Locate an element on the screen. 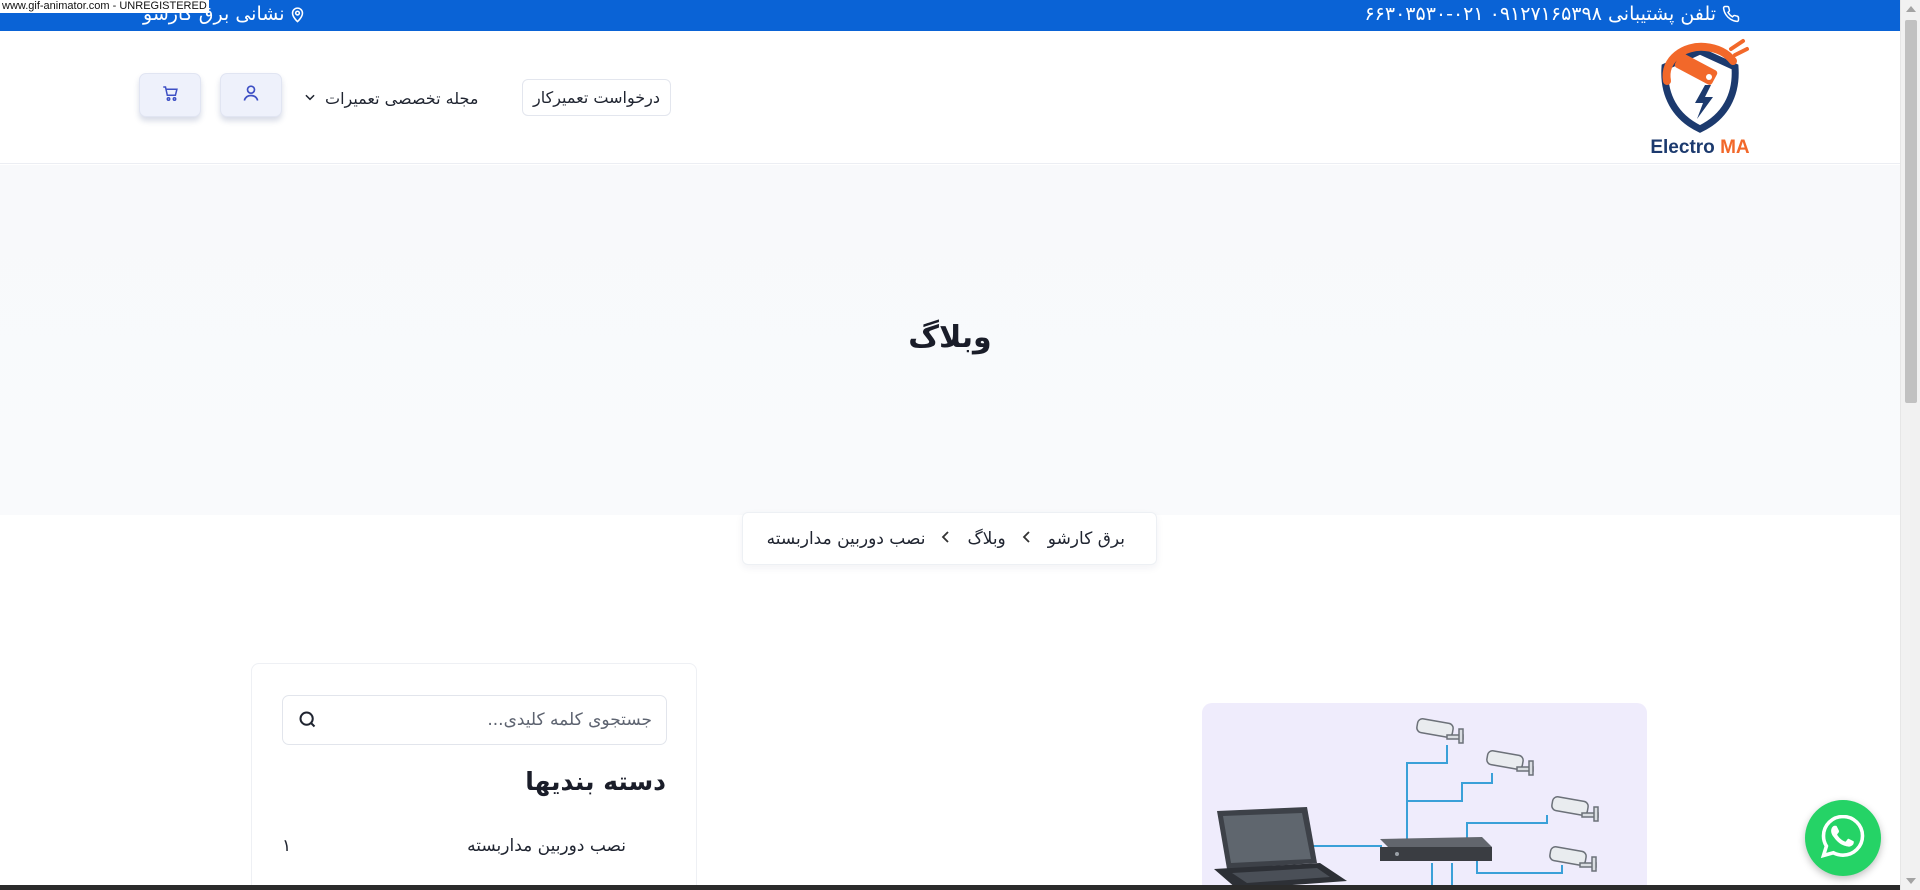  chevron-down-icon is located at coordinates (310, 98).